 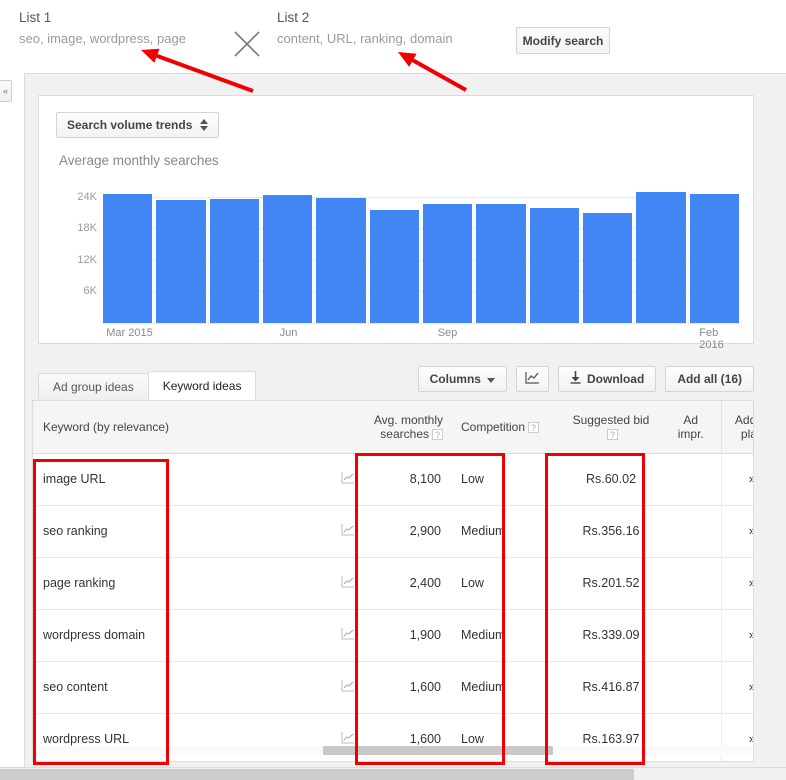 What do you see at coordinates (87, 196) in the screenshot?
I see `y-axis-tick-label: 24K` at bounding box center [87, 196].